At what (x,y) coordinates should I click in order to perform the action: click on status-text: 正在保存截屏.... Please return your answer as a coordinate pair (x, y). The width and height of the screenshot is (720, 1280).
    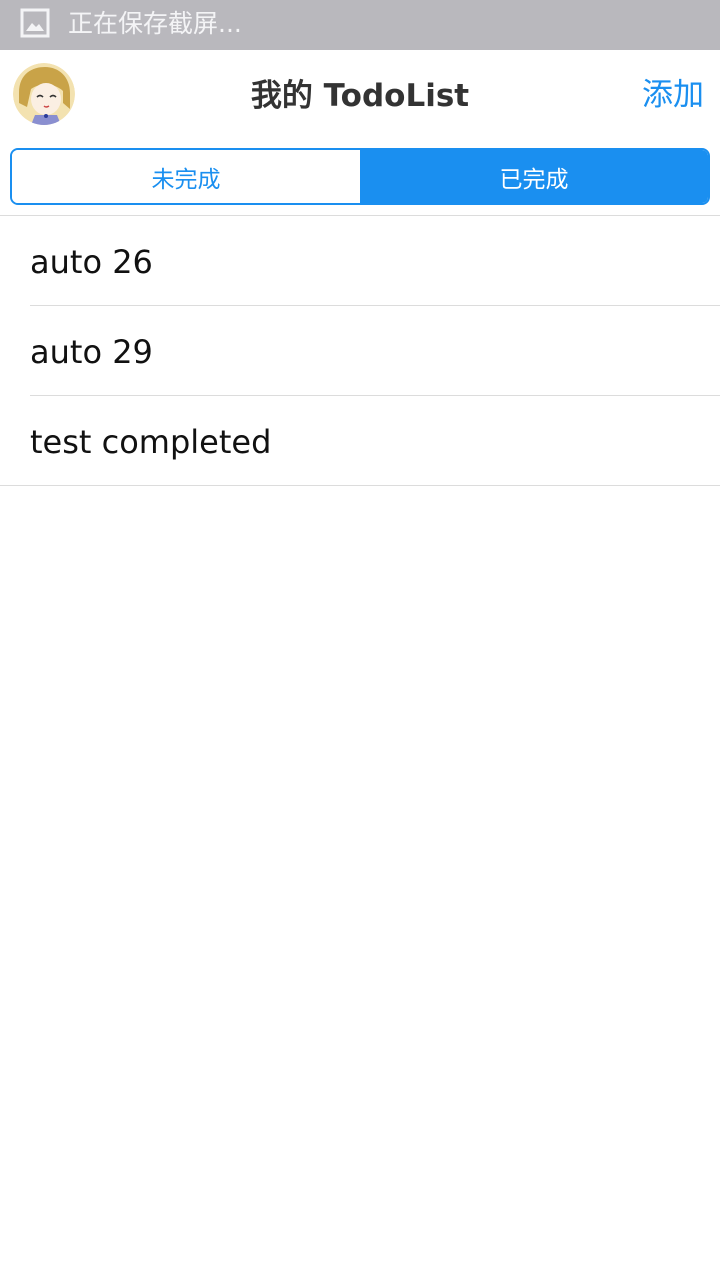
    Looking at the image, I should click on (155, 23).